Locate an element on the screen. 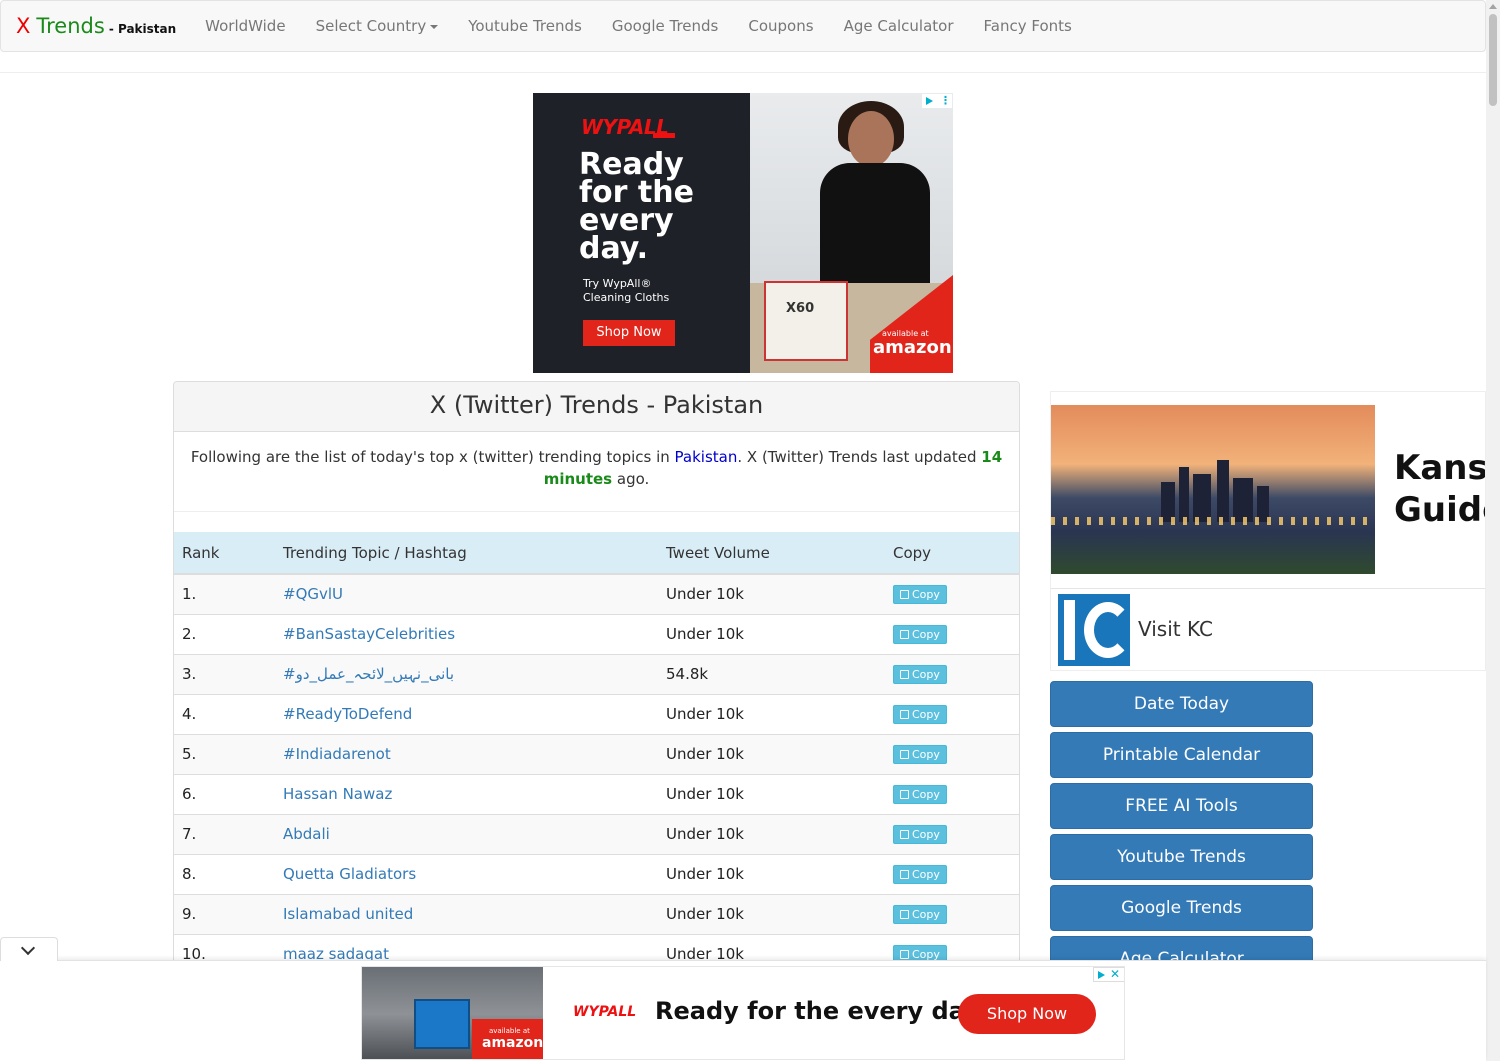  ad-person-body is located at coordinates (875, 228).